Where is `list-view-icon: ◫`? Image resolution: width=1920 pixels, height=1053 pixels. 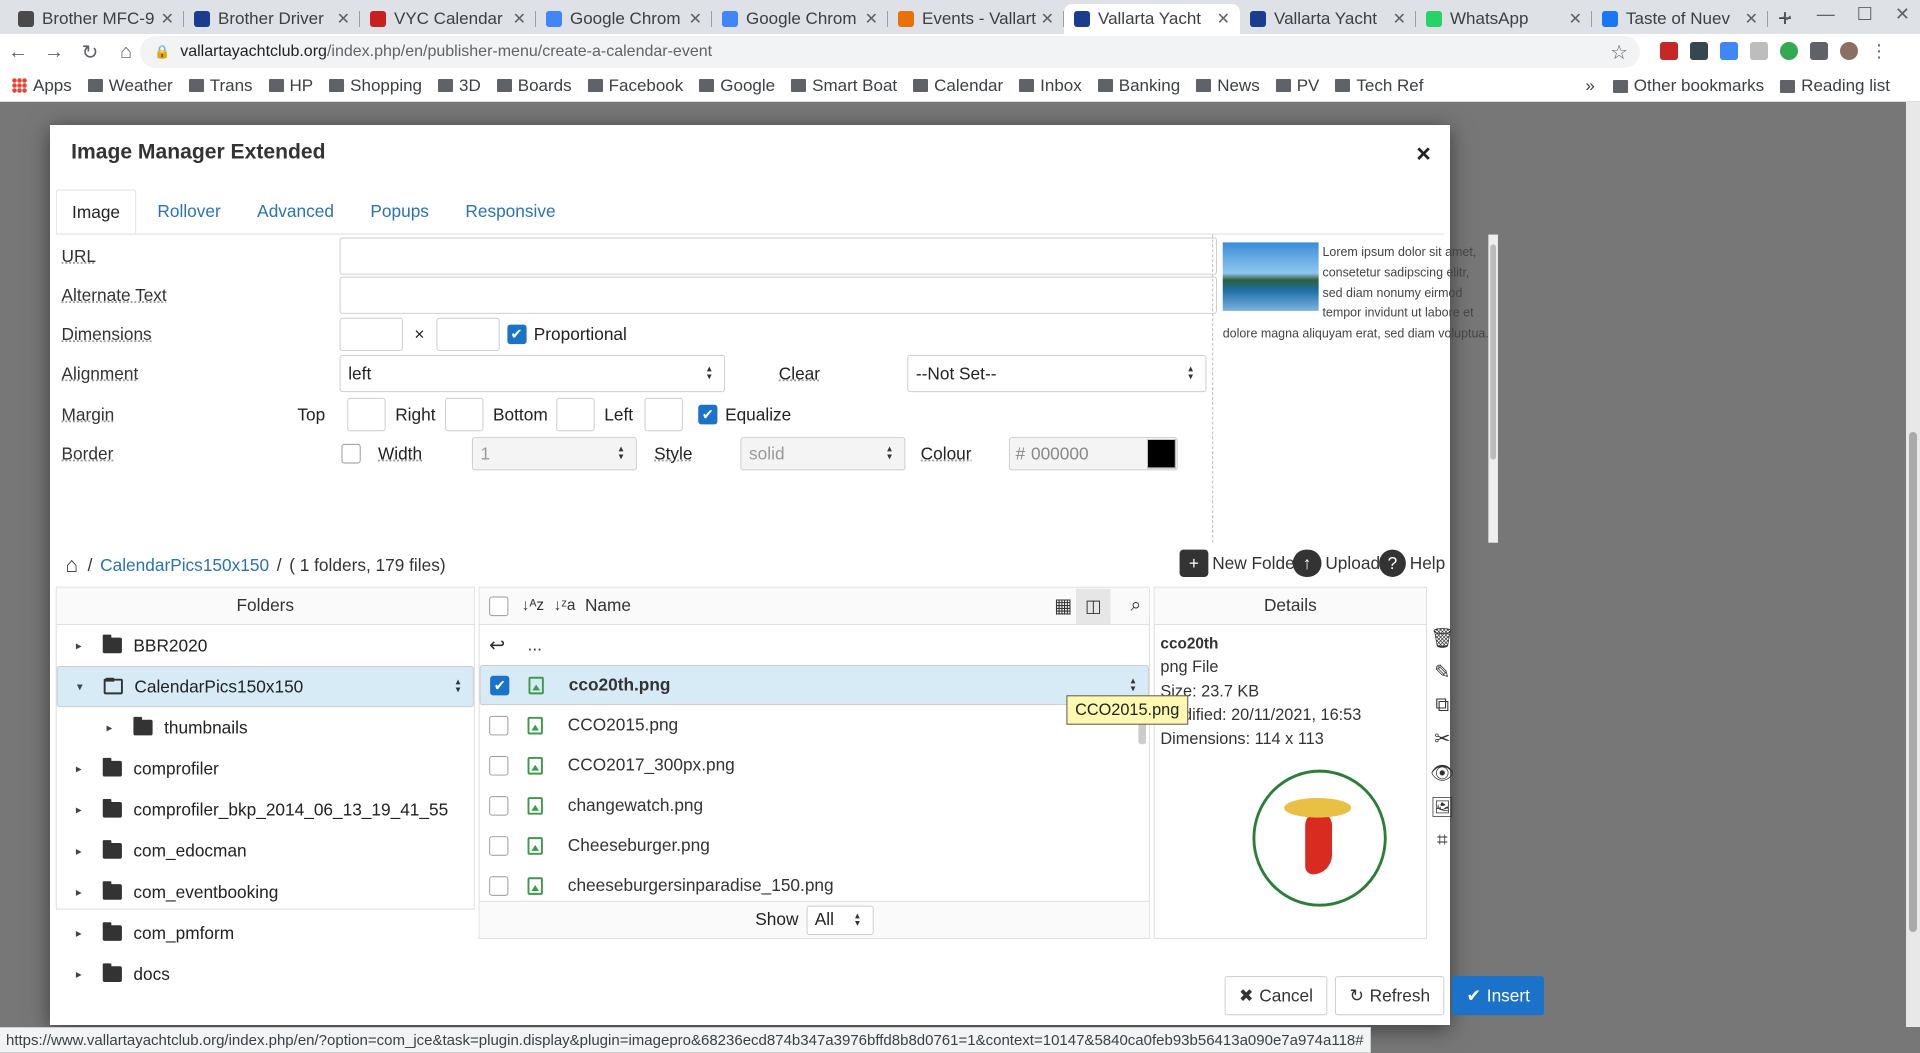 list-view-icon: ◫ is located at coordinates (1093, 606).